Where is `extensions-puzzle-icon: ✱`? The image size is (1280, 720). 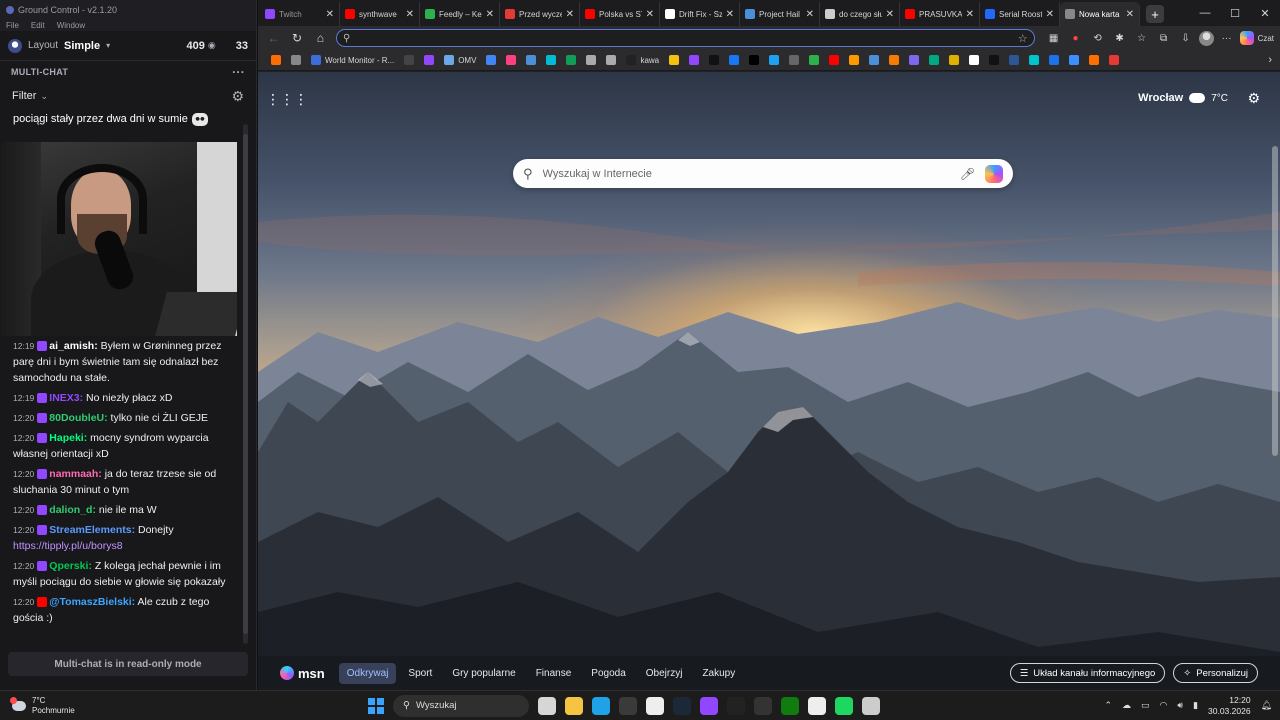 extensions-puzzle-icon: ✱ is located at coordinates (1120, 38).